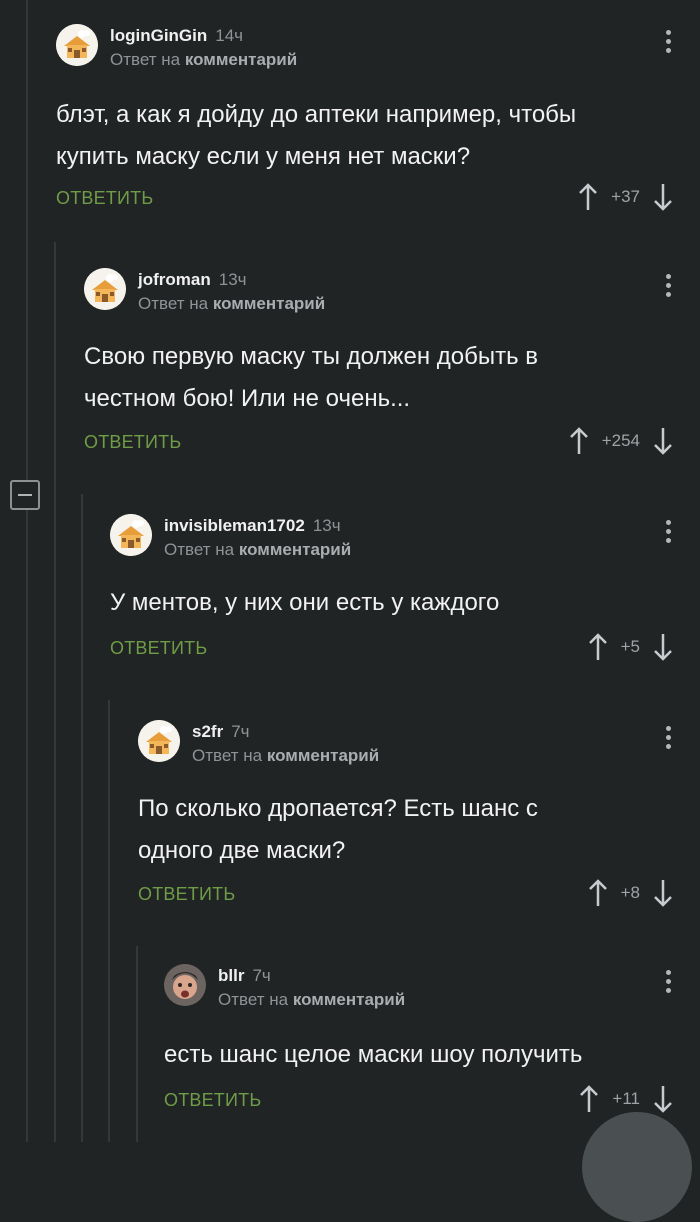 This screenshot has width=700, height=1222. I want to click on username: s2fr 7ч, so click(221, 732).